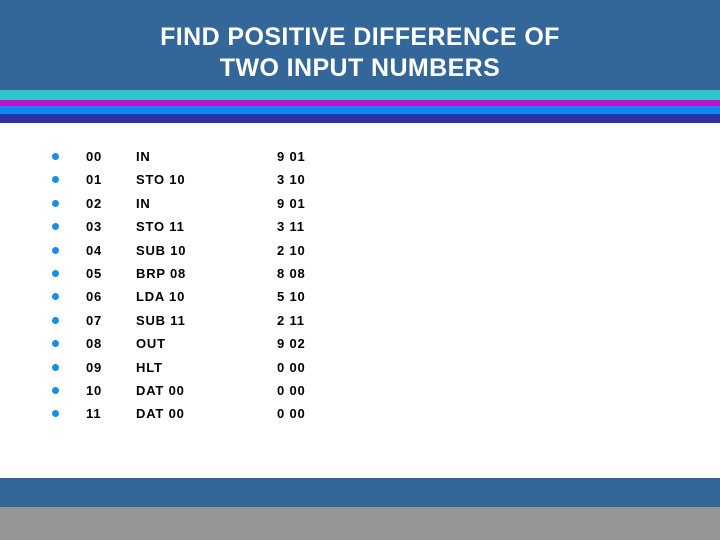 Image resolution: width=720 pixels, height=540 pixels. Describe the element at coordinates (202, 296) in the screenshot. I see `list-item: 06 LDA 10 5 10` at that location.